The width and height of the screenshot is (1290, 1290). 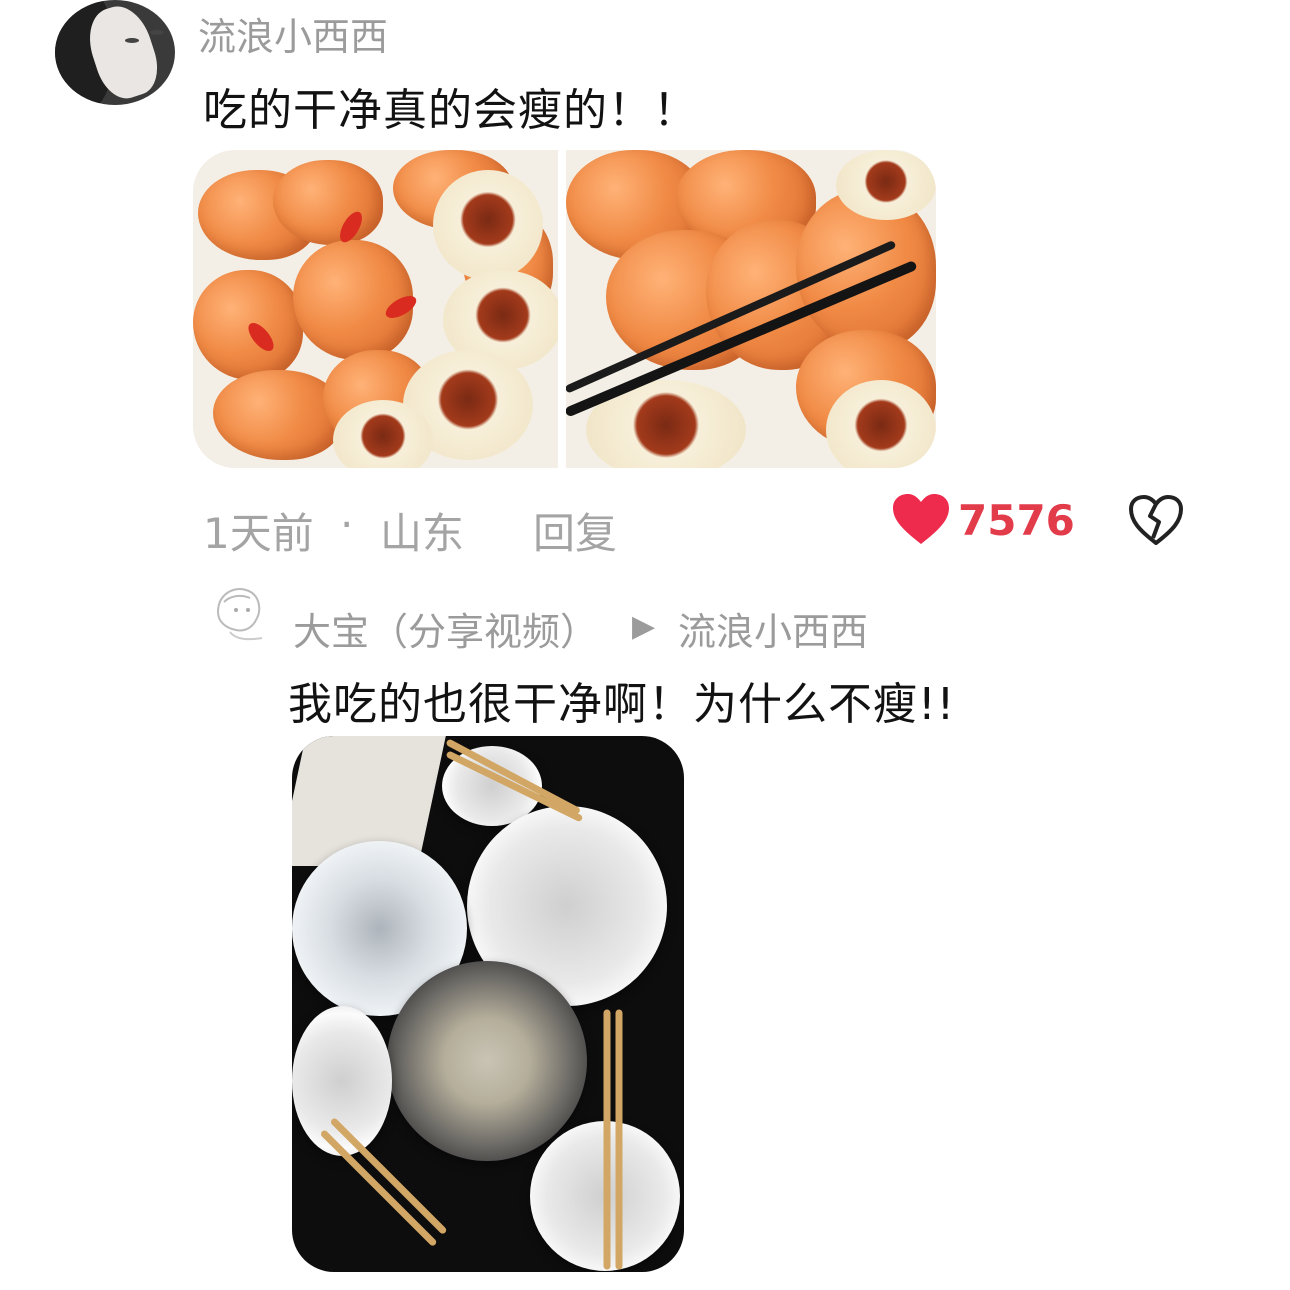 I want to click on reply-share-tag: （分享视频）, so click(x=484, y=632).